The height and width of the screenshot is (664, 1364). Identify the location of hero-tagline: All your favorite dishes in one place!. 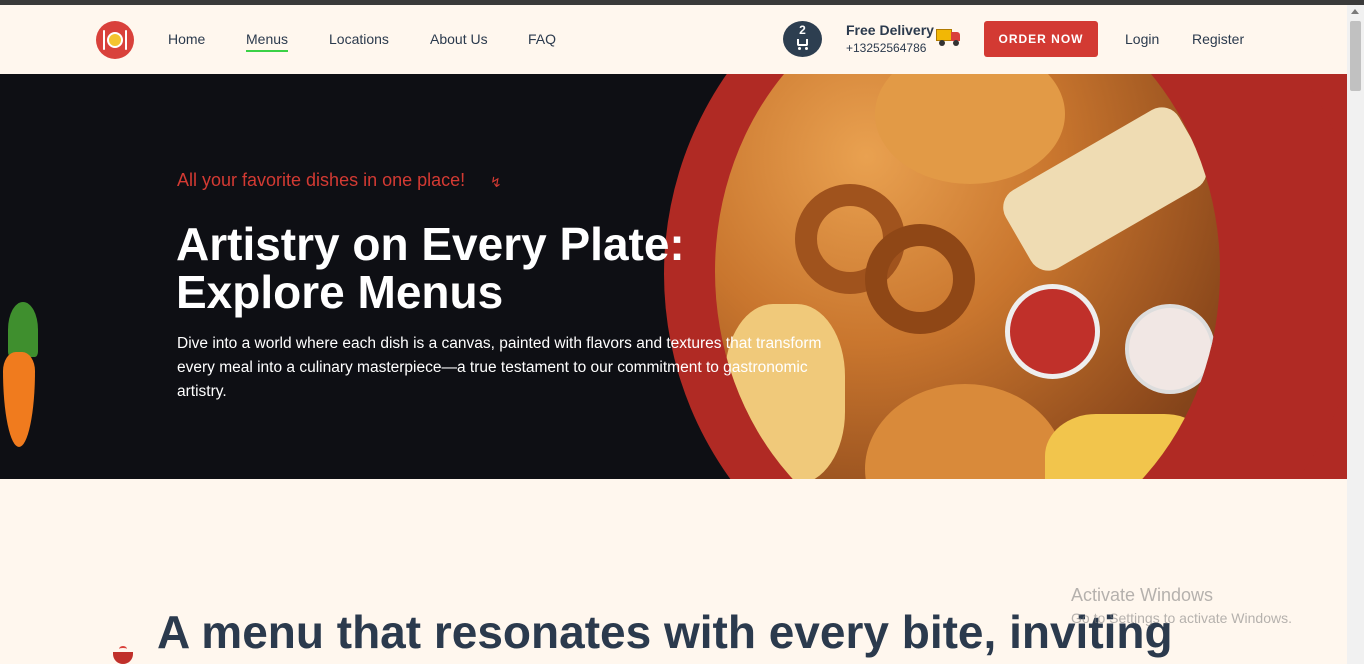
(321, 180).